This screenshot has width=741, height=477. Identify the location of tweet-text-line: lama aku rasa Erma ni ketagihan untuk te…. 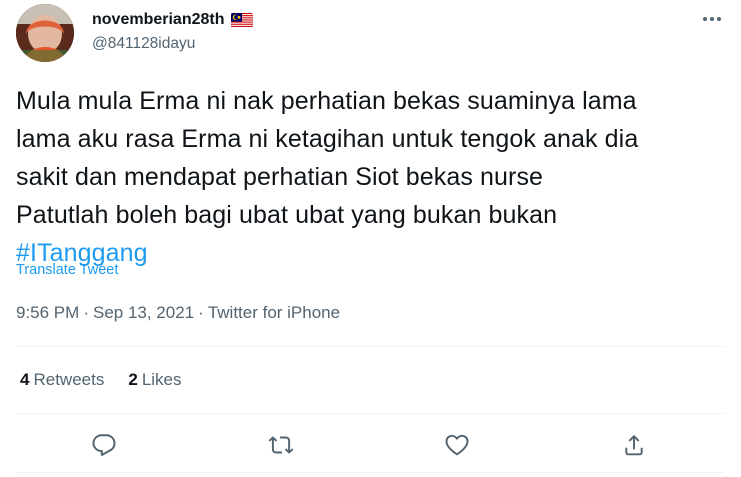
(327, 139).